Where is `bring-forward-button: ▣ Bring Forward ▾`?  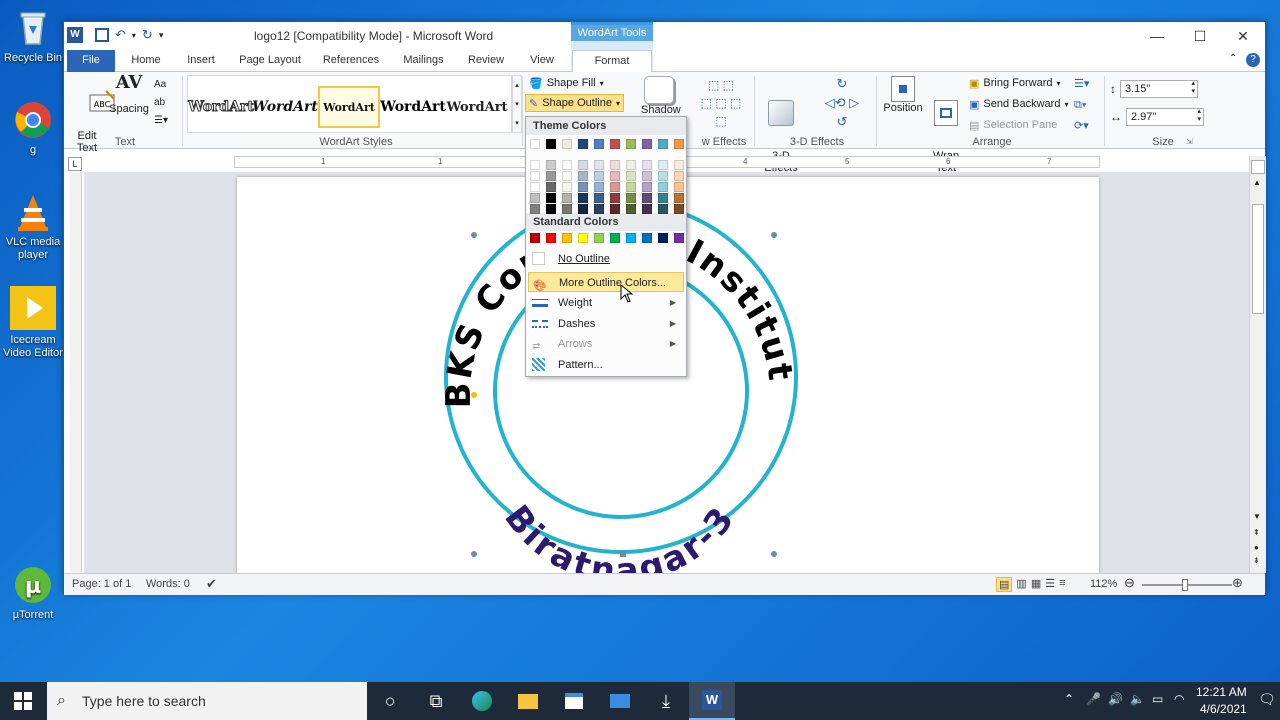
bring-forward-button: ▣ Bring Forward ▾ is located at coordinates (1015, 83).